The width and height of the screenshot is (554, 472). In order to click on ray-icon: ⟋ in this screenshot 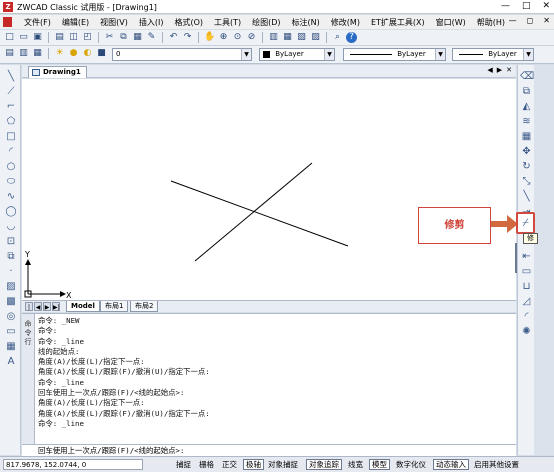, I will do `click(11, 92)`.